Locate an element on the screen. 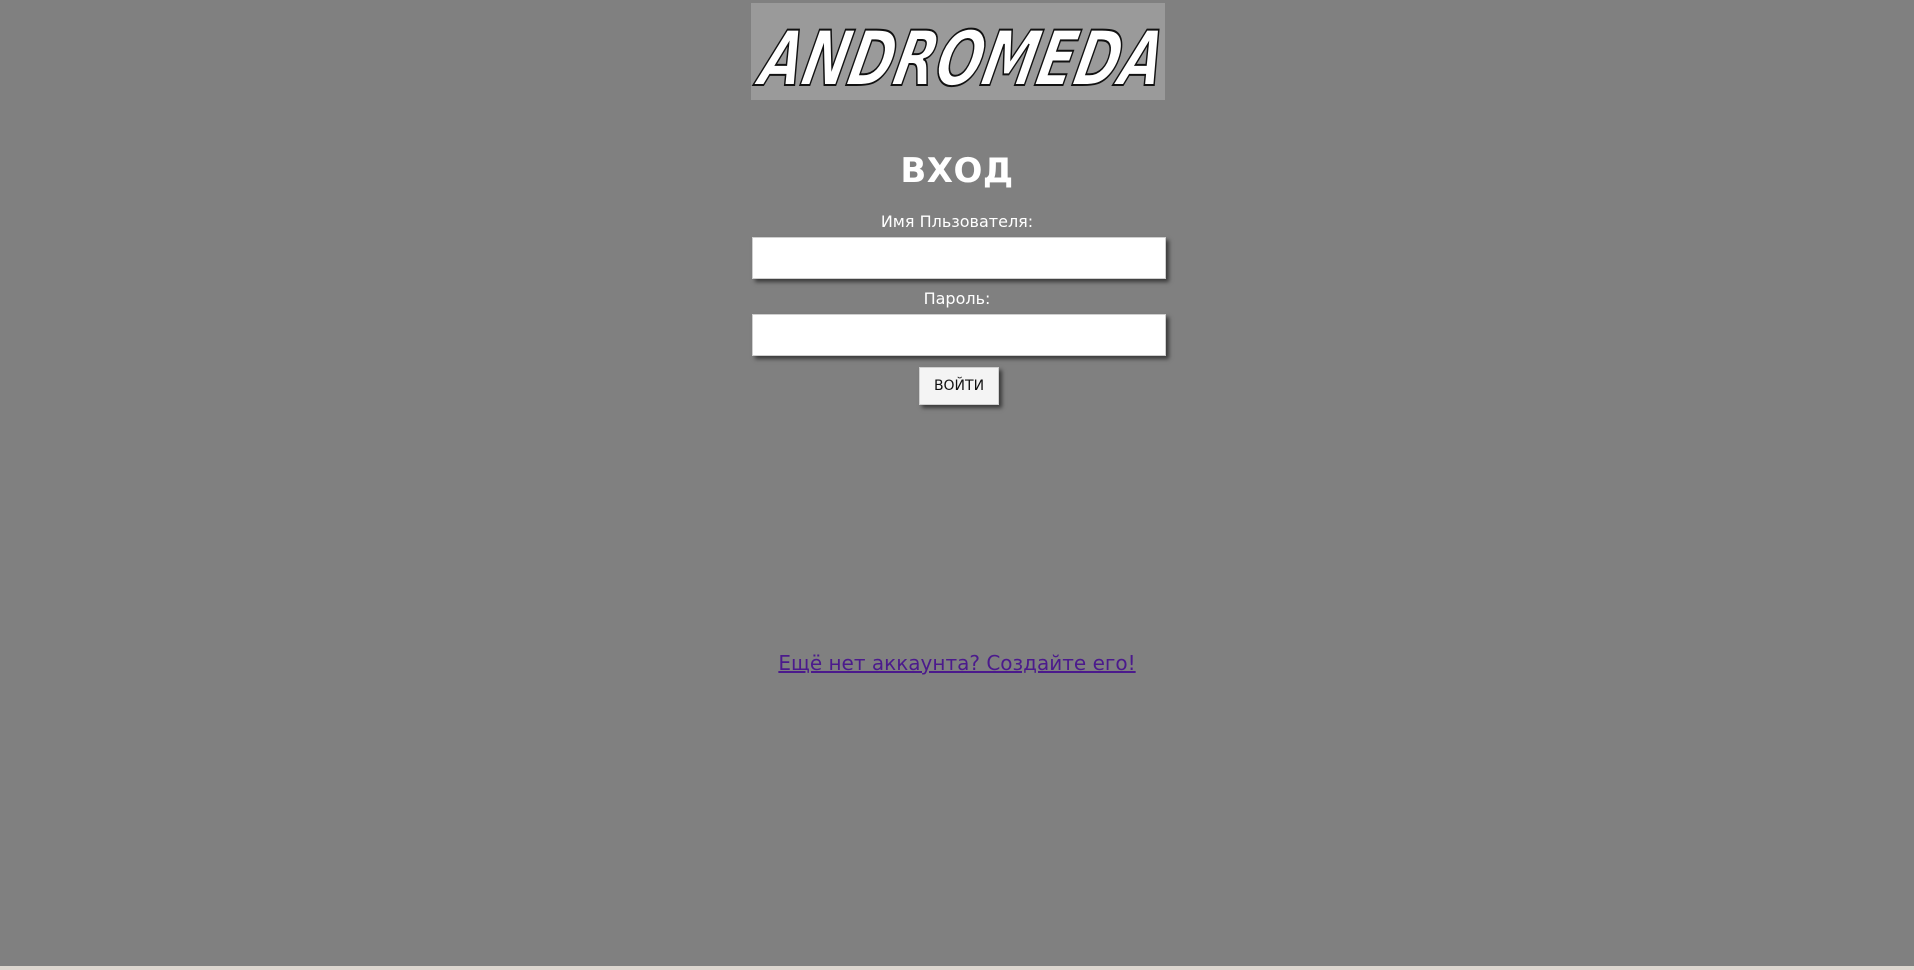 The image size is (1914, 970). login-title: ВХОД is located at coordinates (957, 171).